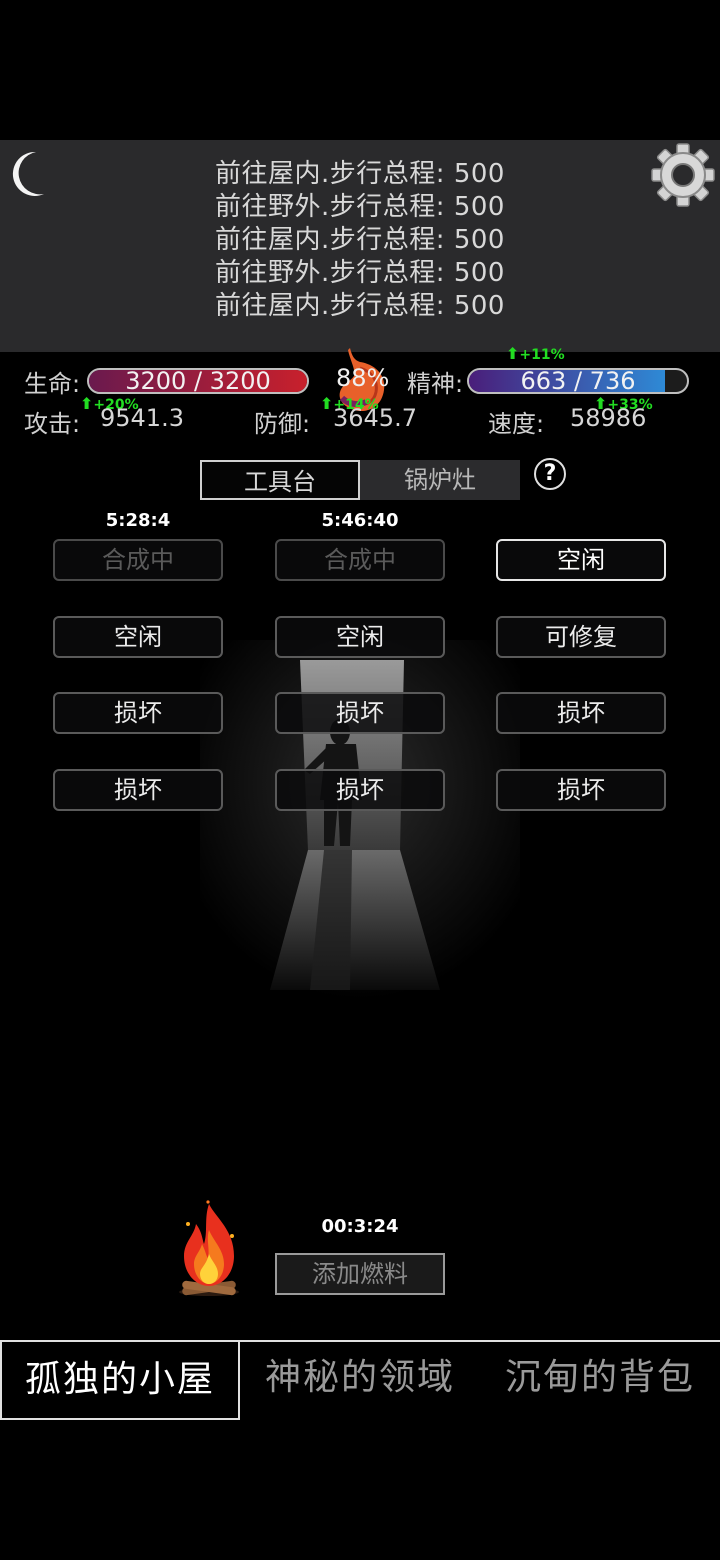 This screenshot has width=720, height=1560. What do you see at coordinates (142, 418) in the screenshot?
I see `attack-value: 9541.3` at bounding box center [142, 418].